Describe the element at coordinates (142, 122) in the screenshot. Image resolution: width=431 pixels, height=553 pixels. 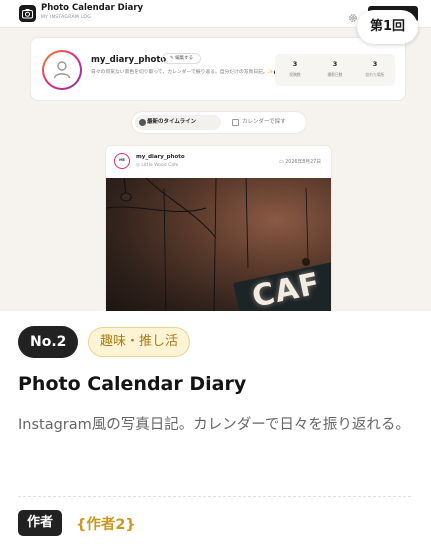
I see `timeline-icon` at that location.